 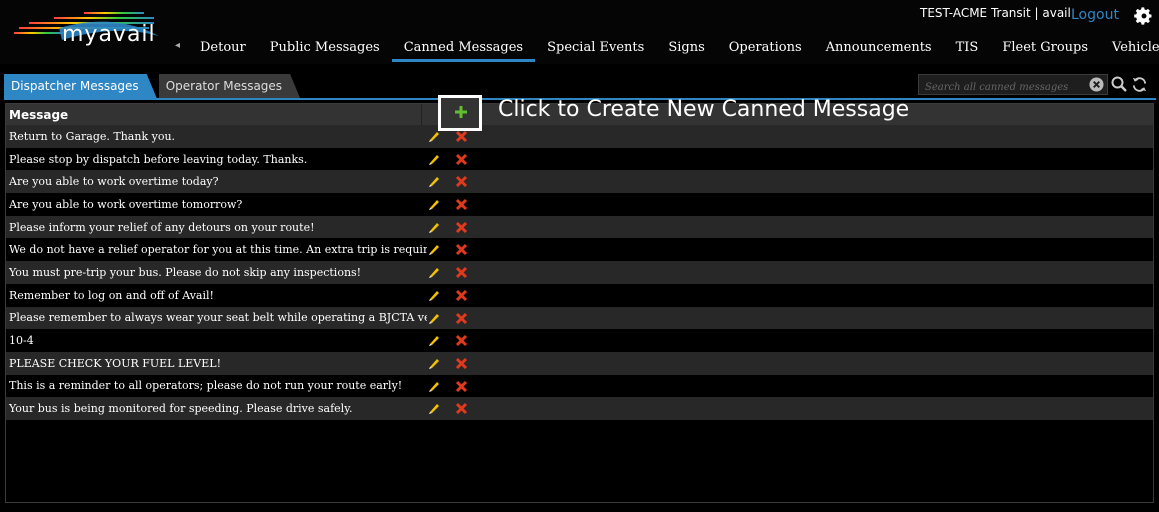 What do you see at coordinates (1135, 47) in the screenshot?
I see `nav-item-label: Vehicle` at bounding box center [1135, 47].